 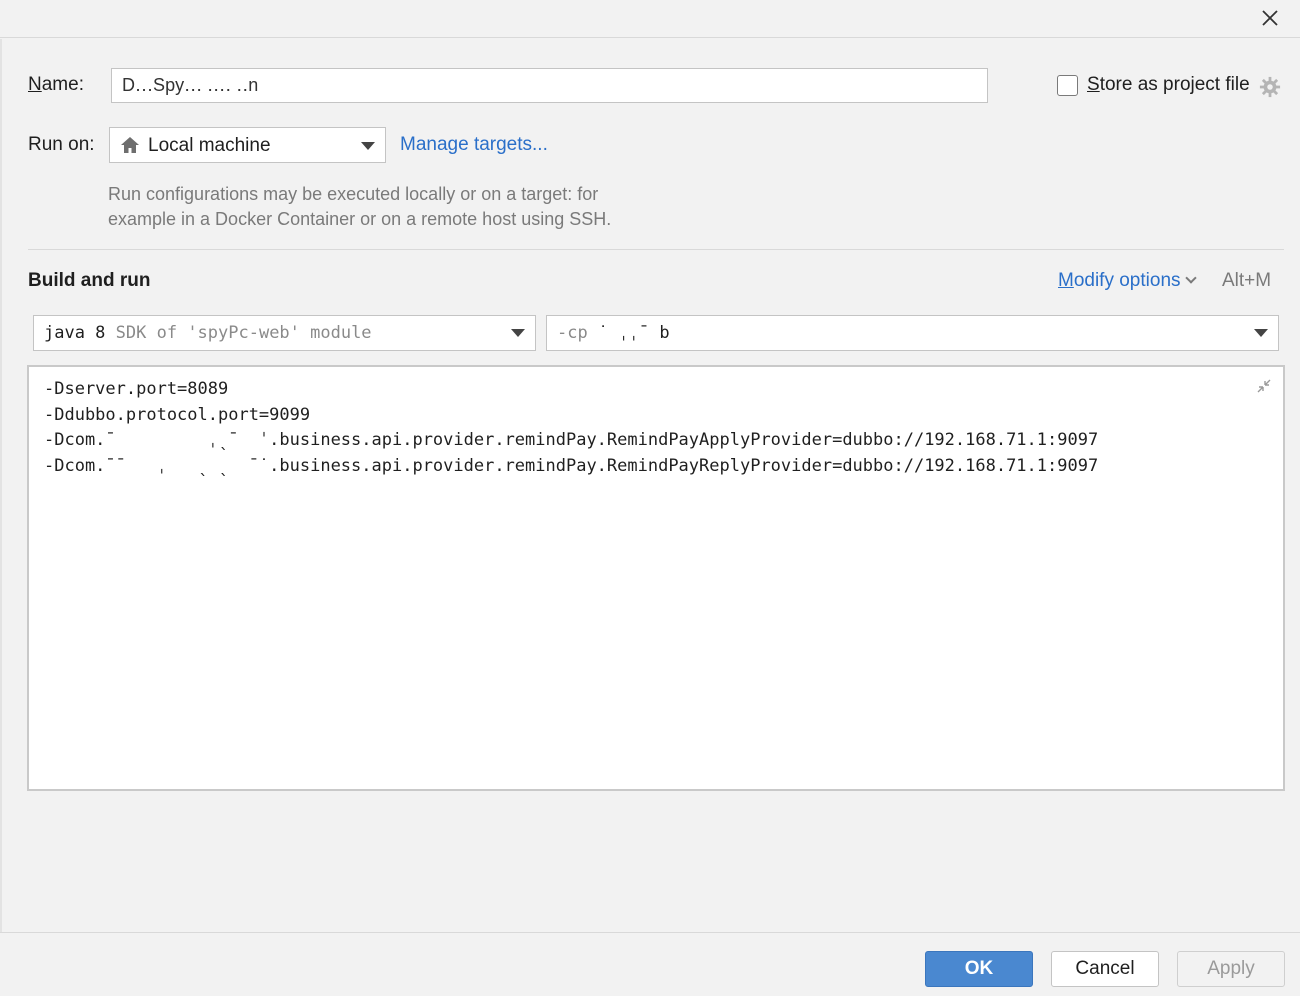 I want to click on run-on-label: Run on:, so click(x=61, y=144).